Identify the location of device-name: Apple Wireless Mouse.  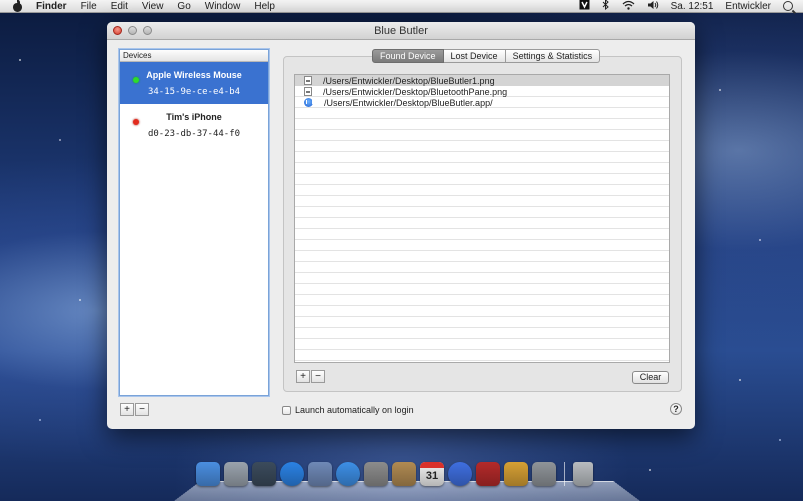
(194, 75).